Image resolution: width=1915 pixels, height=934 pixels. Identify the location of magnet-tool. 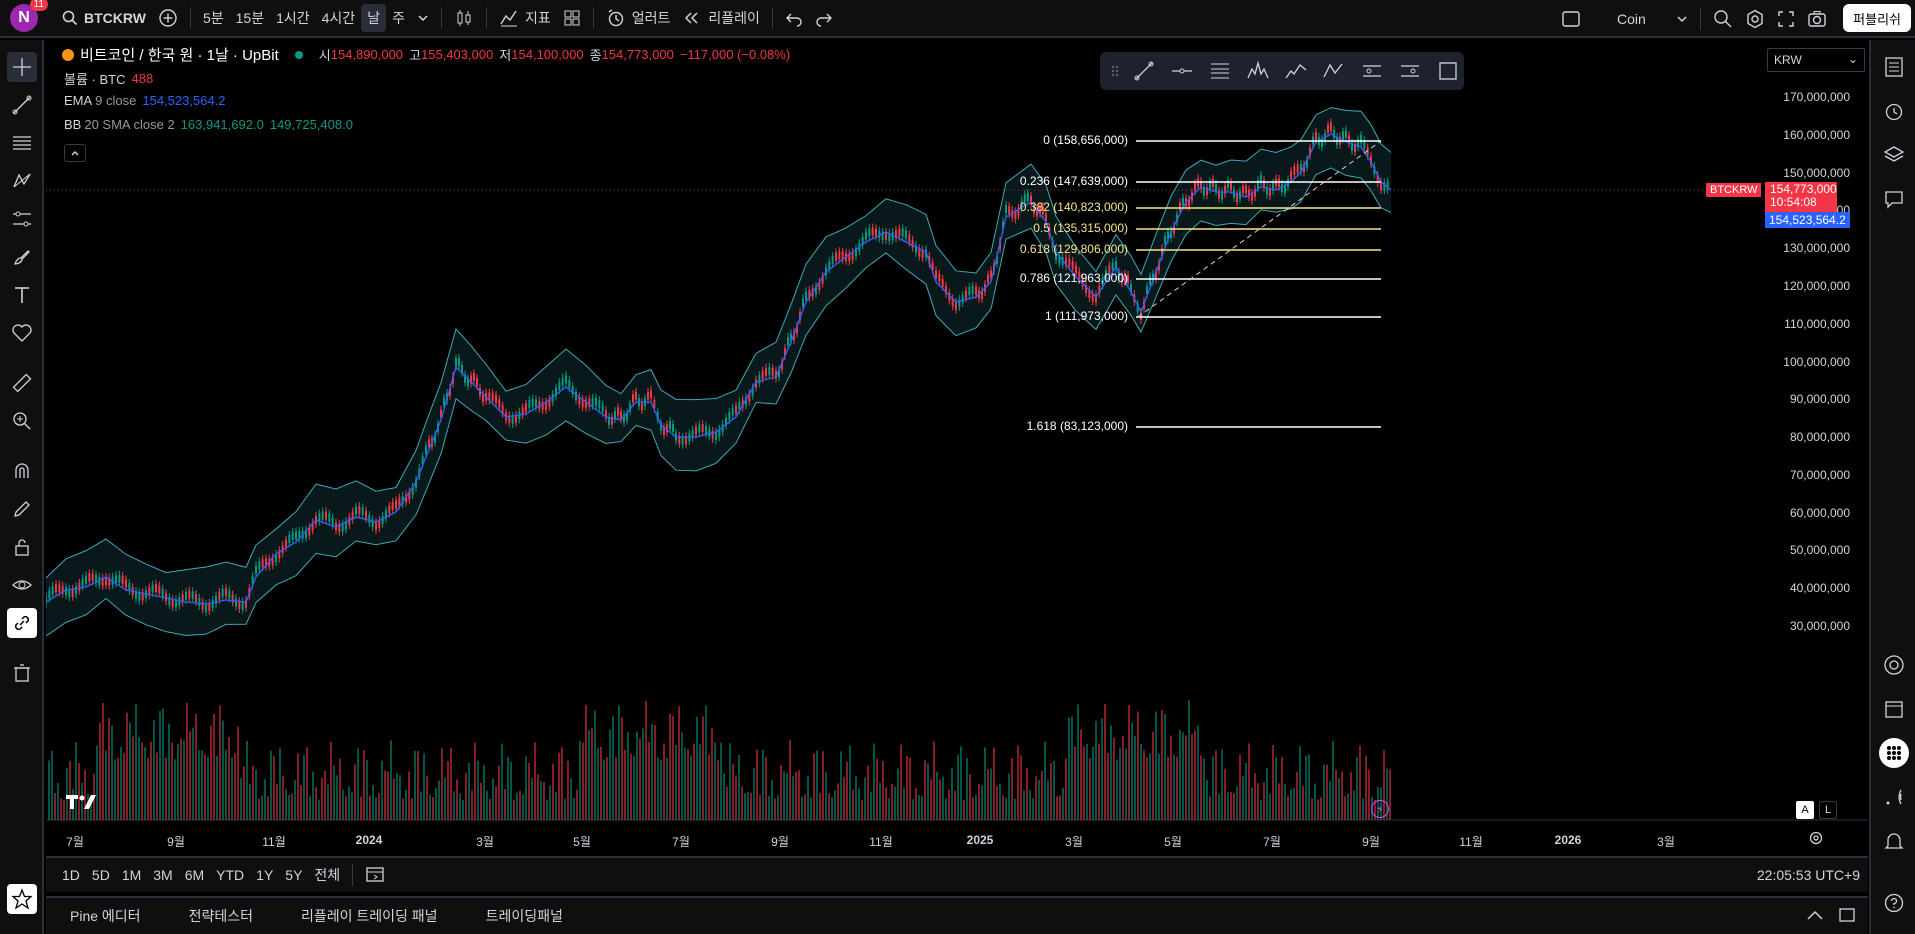
(22, 471).